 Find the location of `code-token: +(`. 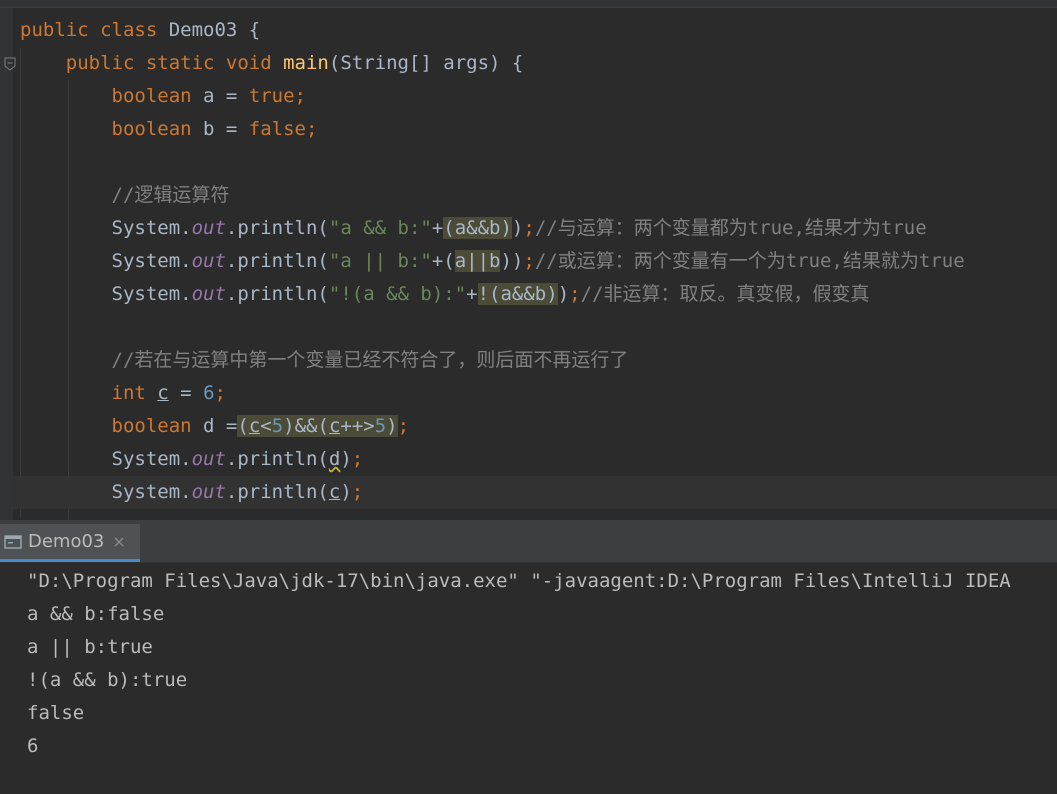

code-token: +( is located at coordinates (443, 261).